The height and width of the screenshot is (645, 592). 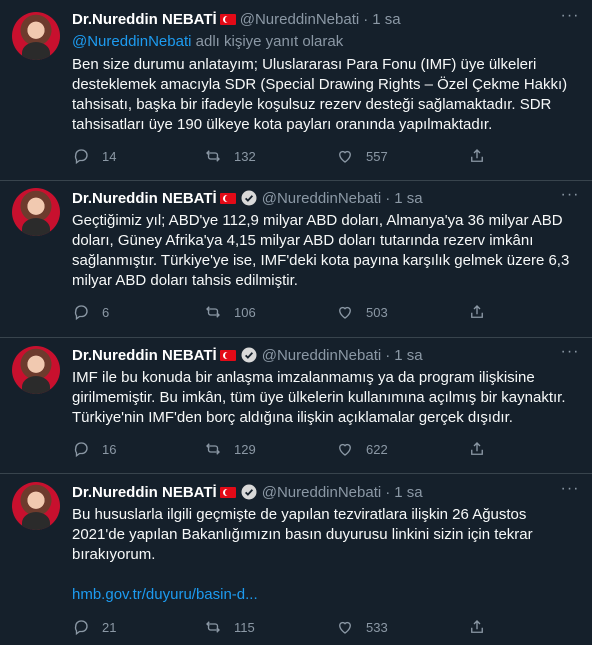 I want to click on like-count: 622, so click(x=377, y=449).